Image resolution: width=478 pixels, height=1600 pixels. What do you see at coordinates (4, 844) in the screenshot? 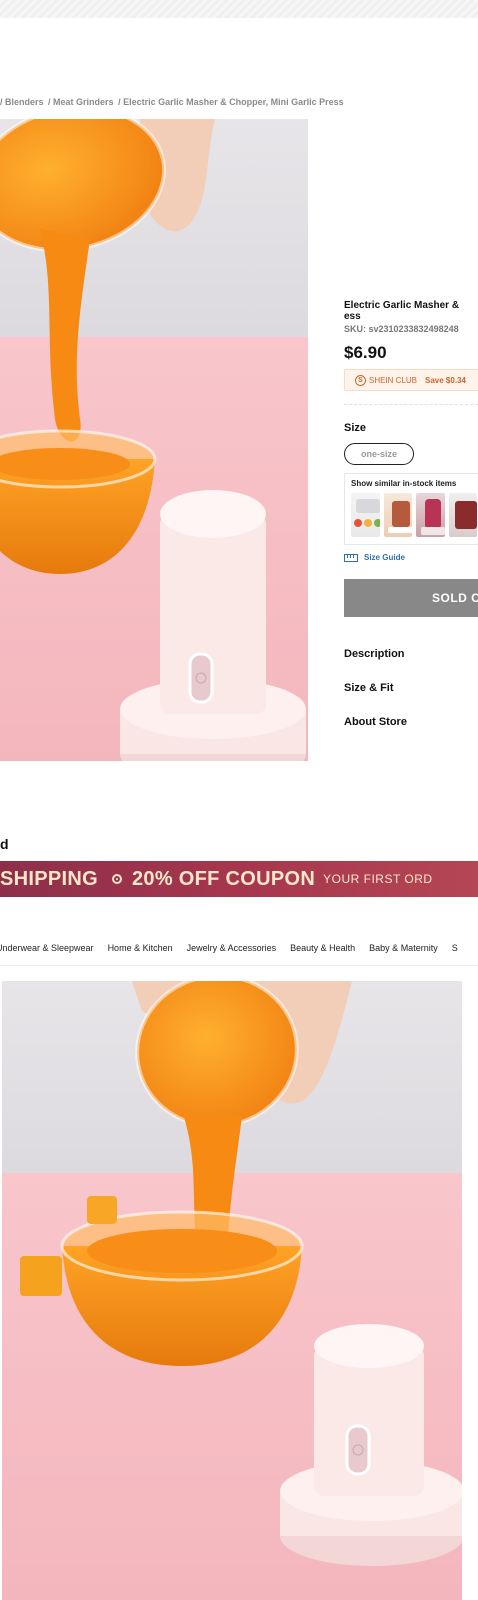
I see `section-heading: d` at bounding box center [4, 844].